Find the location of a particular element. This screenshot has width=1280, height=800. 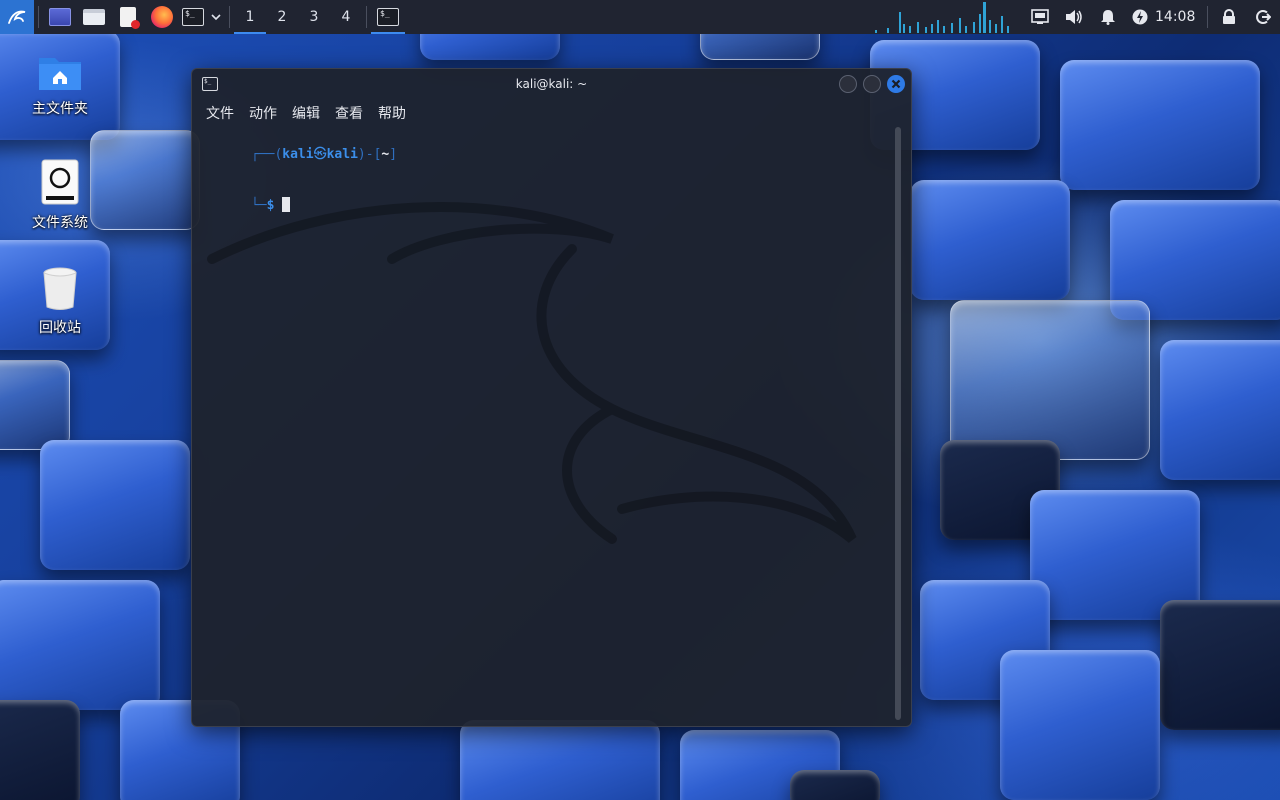

workspace-label: 3 is located at coordinates (314, 17).